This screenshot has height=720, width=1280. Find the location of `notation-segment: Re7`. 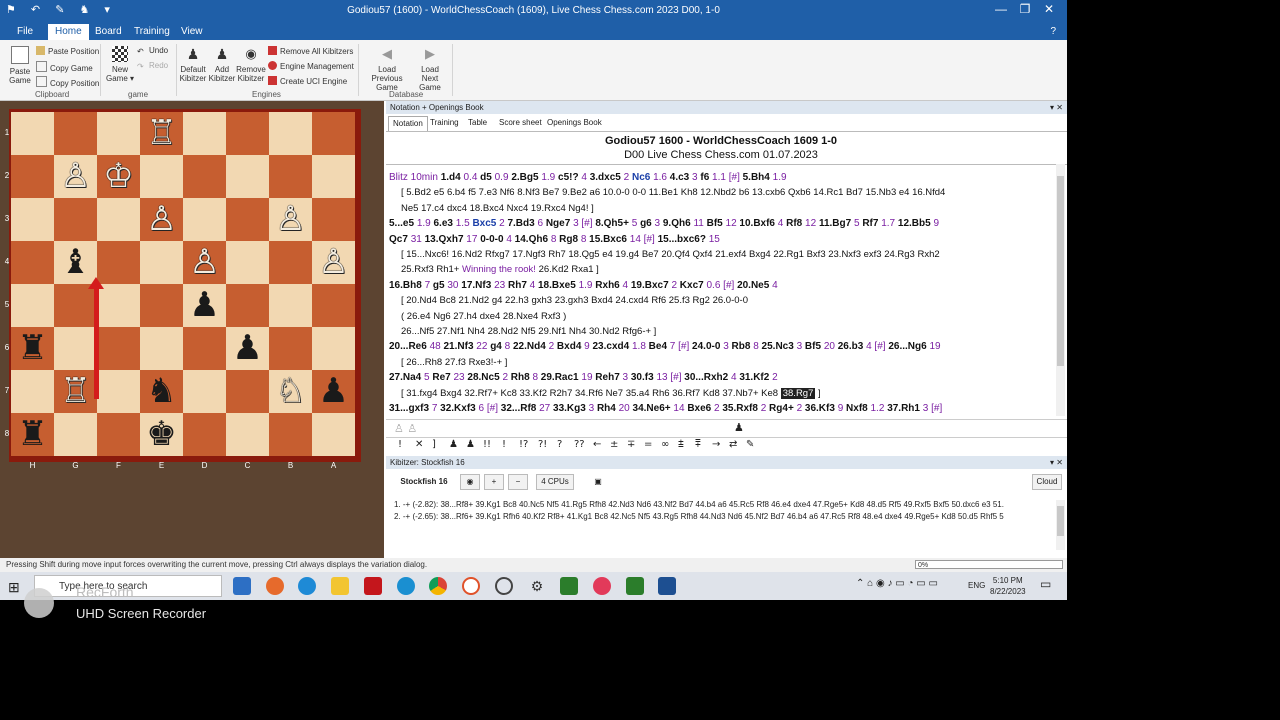

notation-segment: Re7 is located at coordinates (442, 377).